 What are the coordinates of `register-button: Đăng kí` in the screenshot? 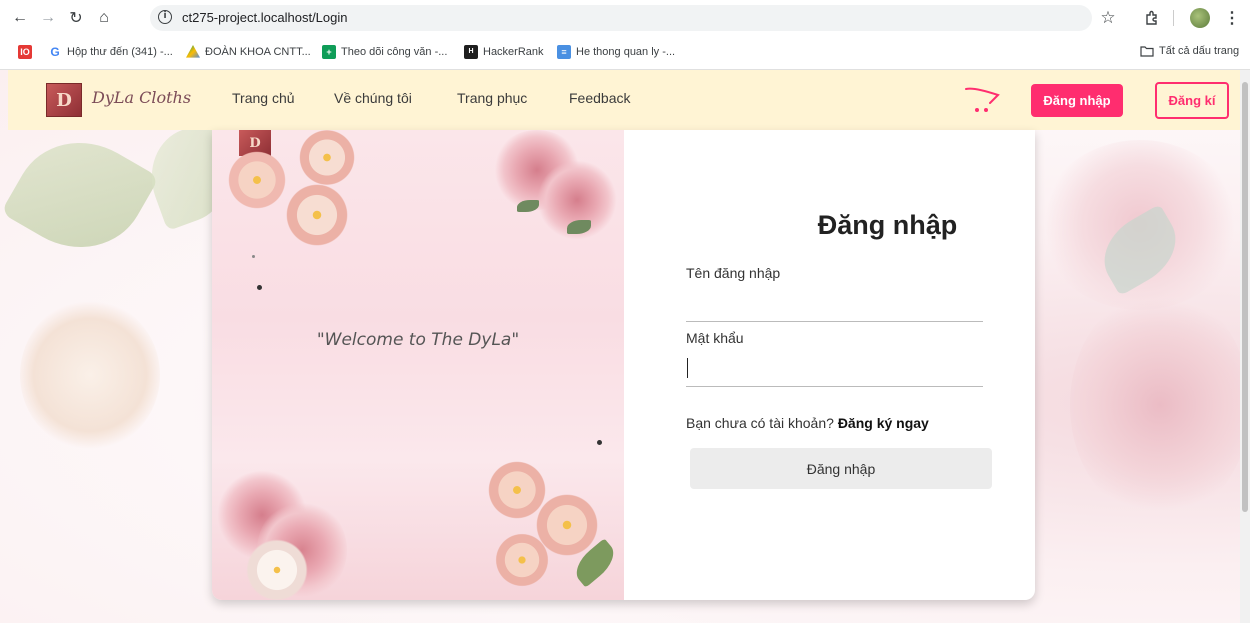 It's located at (1192, 100).